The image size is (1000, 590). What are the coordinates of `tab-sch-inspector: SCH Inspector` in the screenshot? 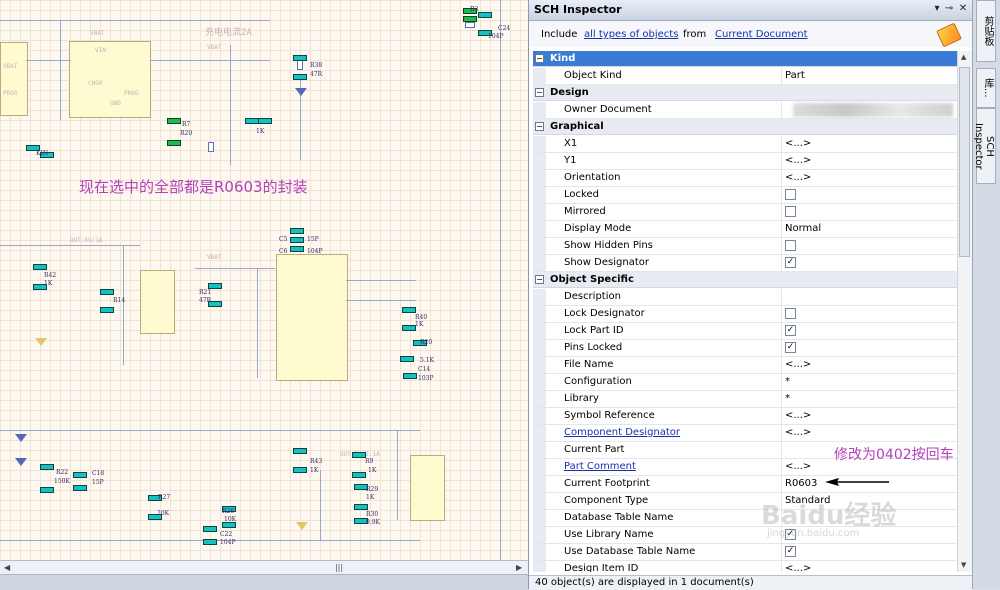 It's located at (984, 146).